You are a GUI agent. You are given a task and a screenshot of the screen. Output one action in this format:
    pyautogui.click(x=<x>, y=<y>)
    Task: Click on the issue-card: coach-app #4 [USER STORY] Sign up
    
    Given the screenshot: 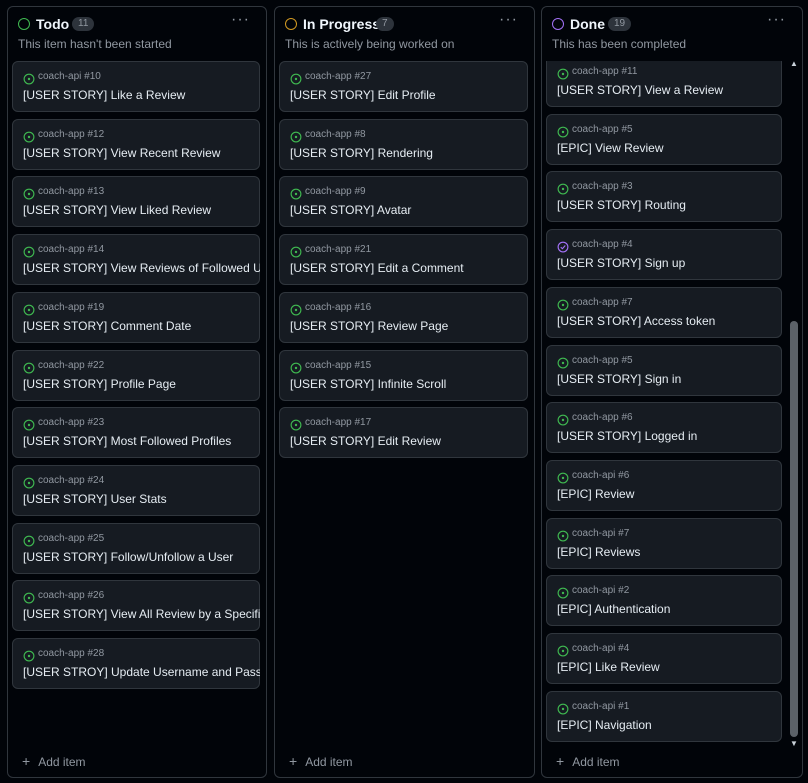 What is the action you would take?
    pyautogui.click(x=664, y=255)
    